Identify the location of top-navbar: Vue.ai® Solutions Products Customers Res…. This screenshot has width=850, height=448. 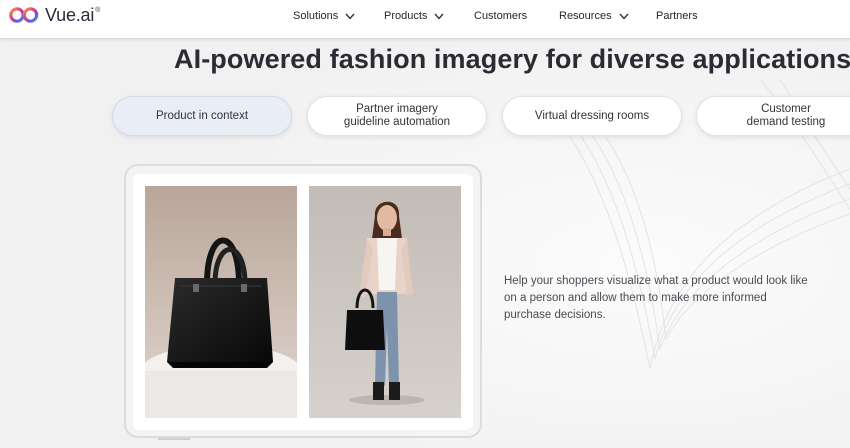
(425, 19).